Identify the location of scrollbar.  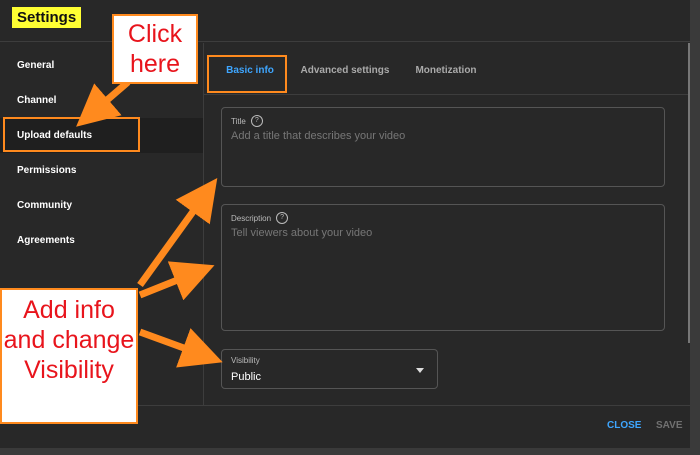
(689, 193).